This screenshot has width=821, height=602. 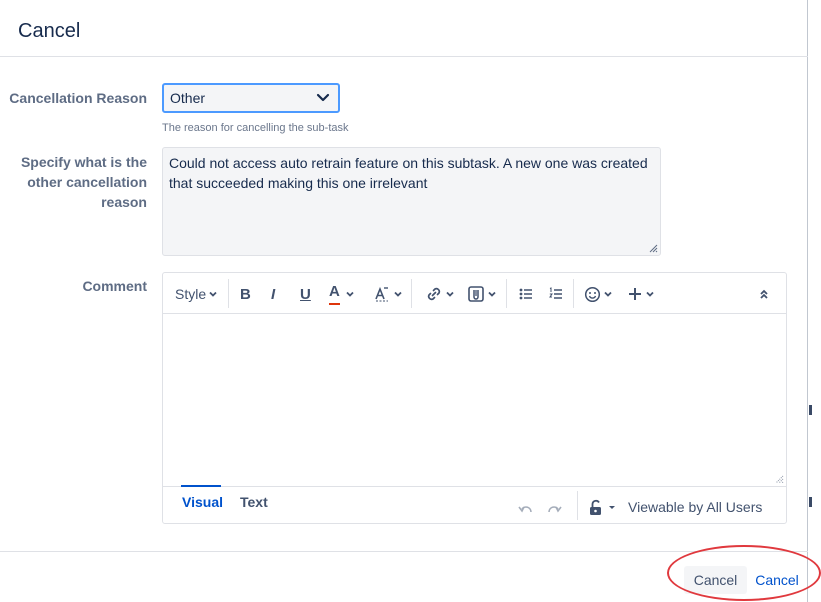 I want to click on footer-divider, so click(x=577, y=505).